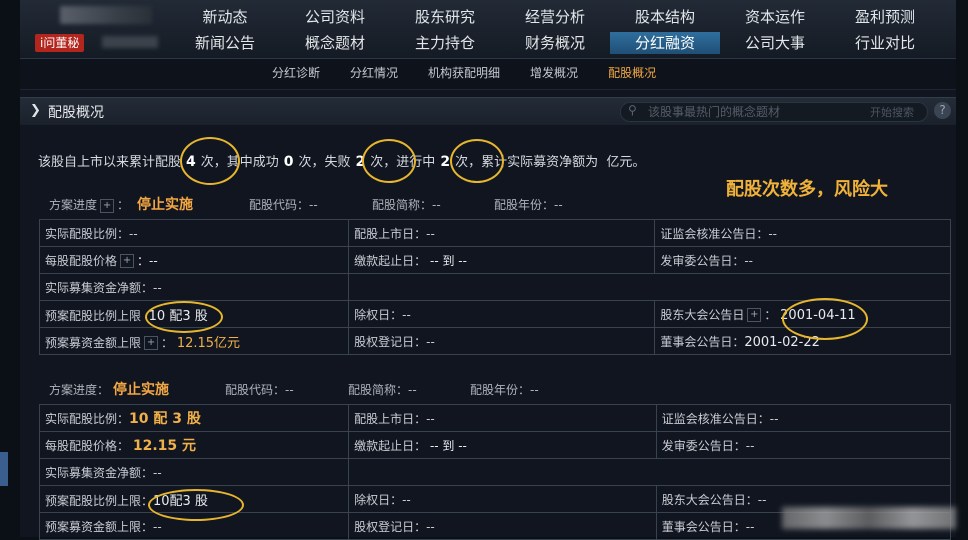  Describe the element at coordinates (885, 17) in the screenshot. I see `nav-item-forecast: 盈利预测` at that location.